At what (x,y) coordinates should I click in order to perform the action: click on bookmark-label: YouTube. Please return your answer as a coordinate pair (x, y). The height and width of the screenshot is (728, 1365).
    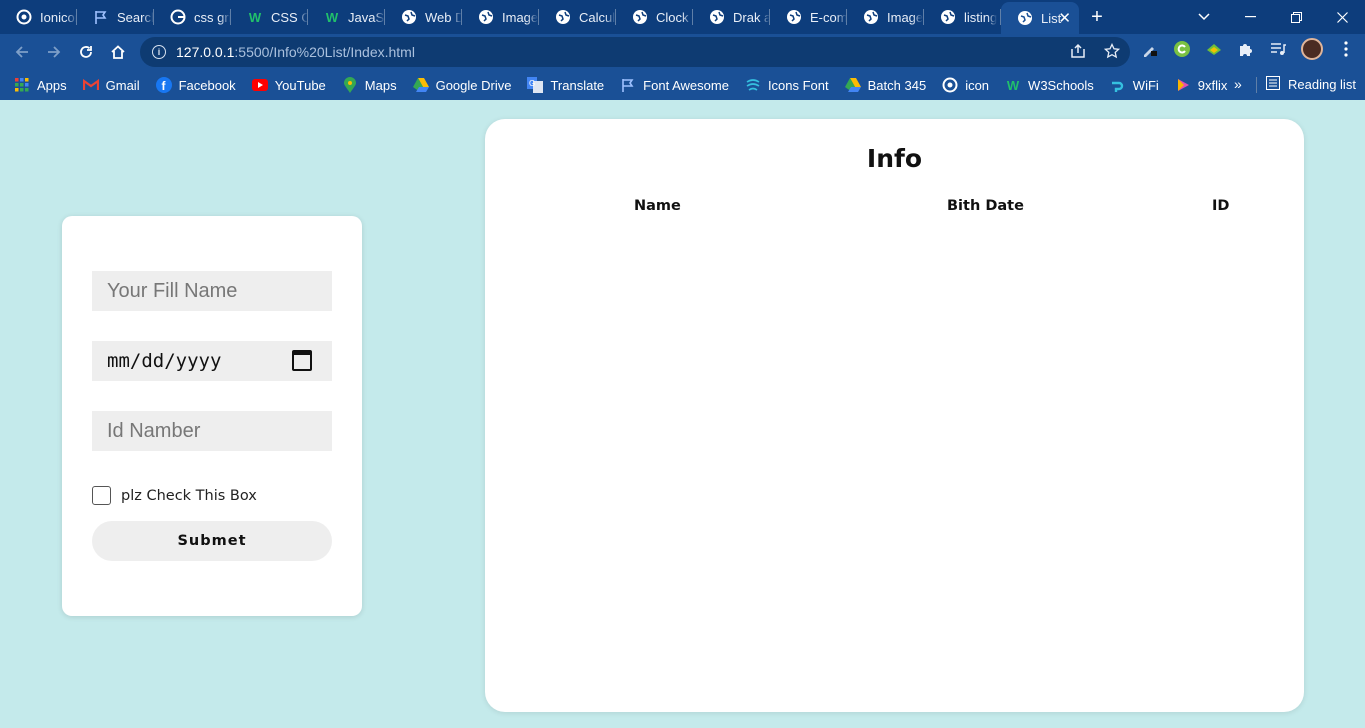
    Looking at the image, I should click on (300, 85).